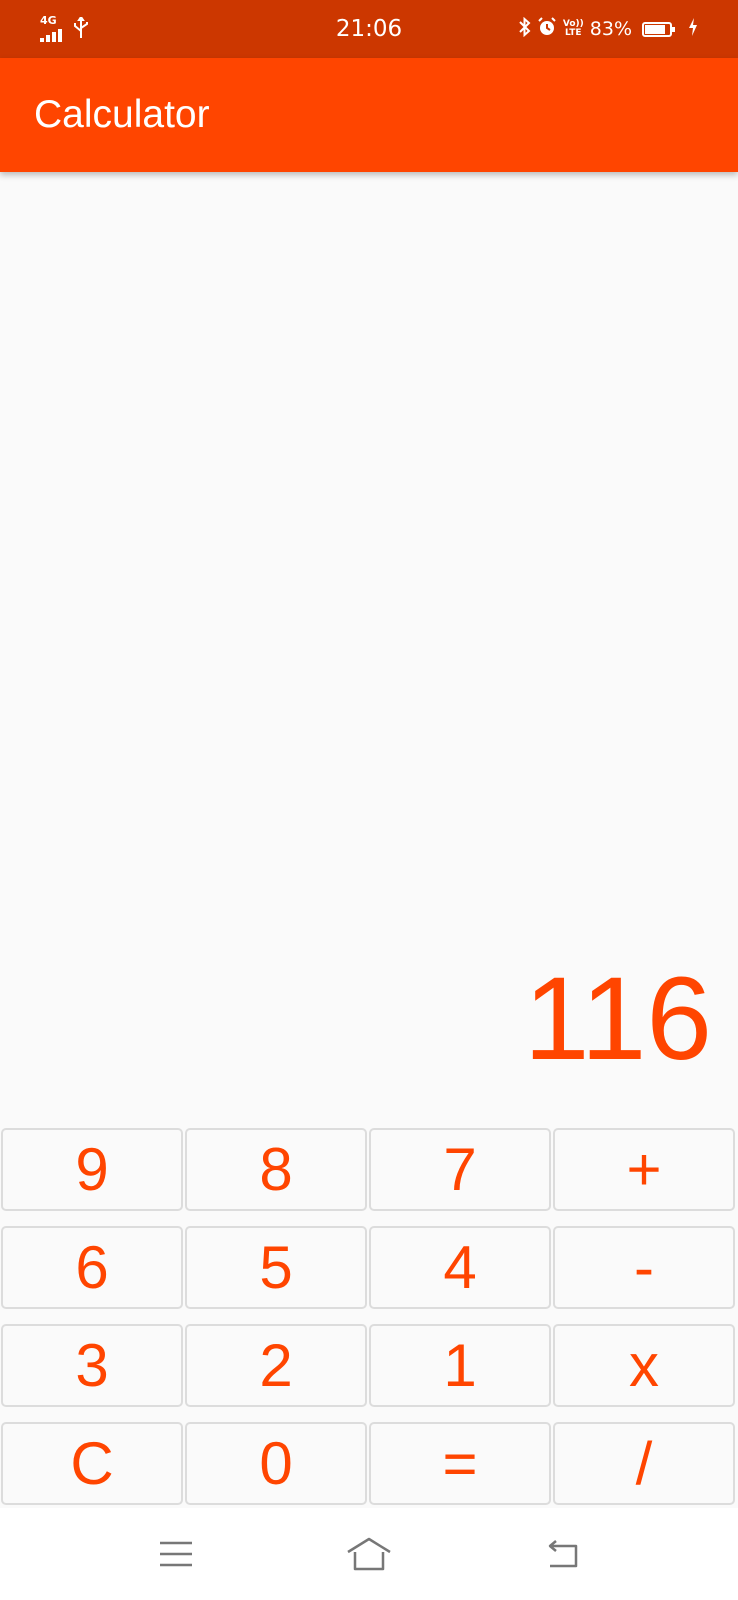 The height and width of the screenshot is (1600, 738). Describe the element at coordinates (176, 1554) in the screenshot. I see `menu-icon` at that location.